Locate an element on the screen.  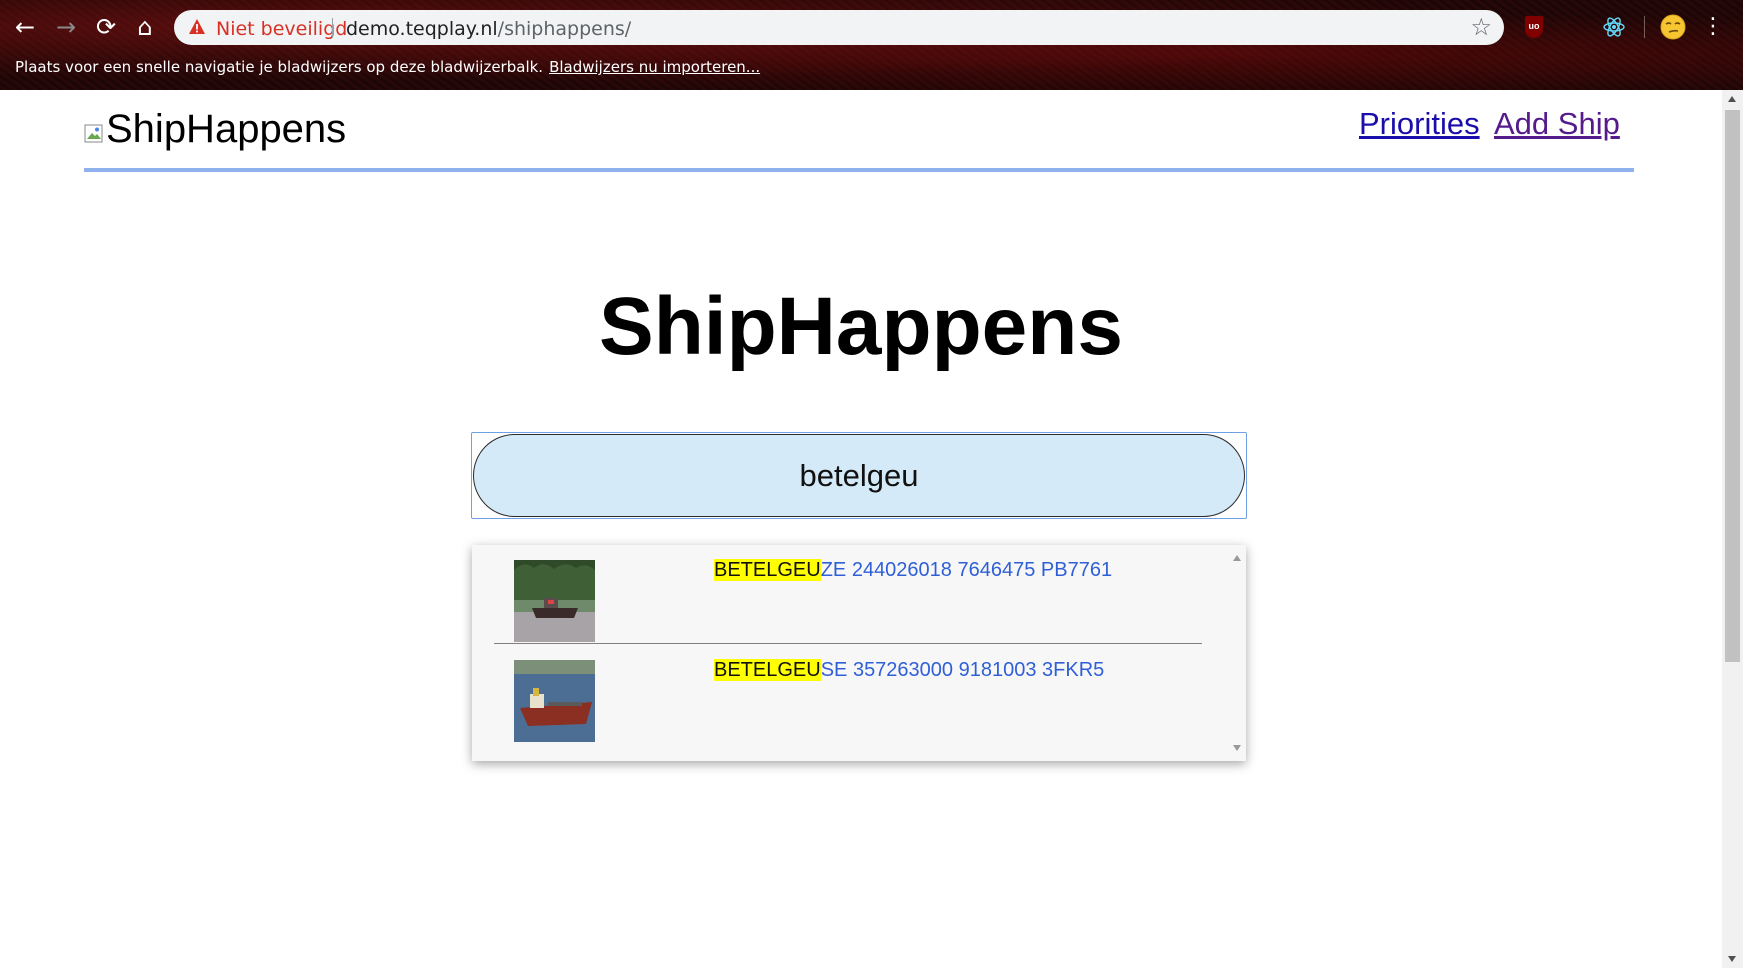
home-icon: ⌂ is located at coordinates (145, 27).